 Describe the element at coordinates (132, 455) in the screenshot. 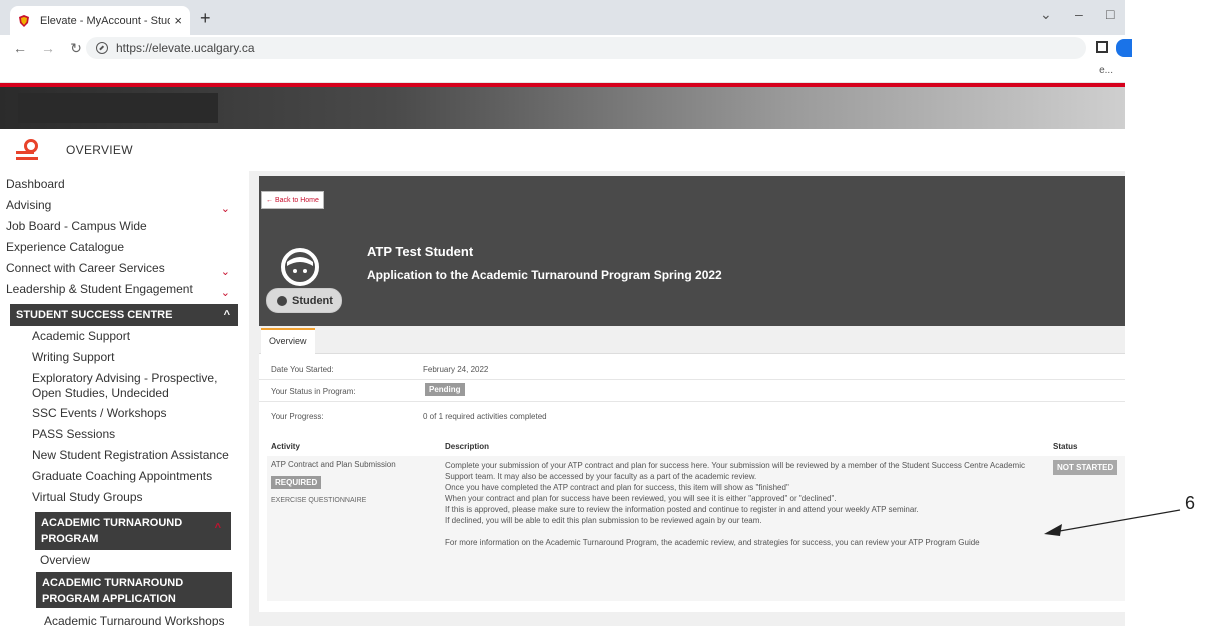

I see `sidebar-sub-registration-assistance: New Student Registration Assistance` at that location.